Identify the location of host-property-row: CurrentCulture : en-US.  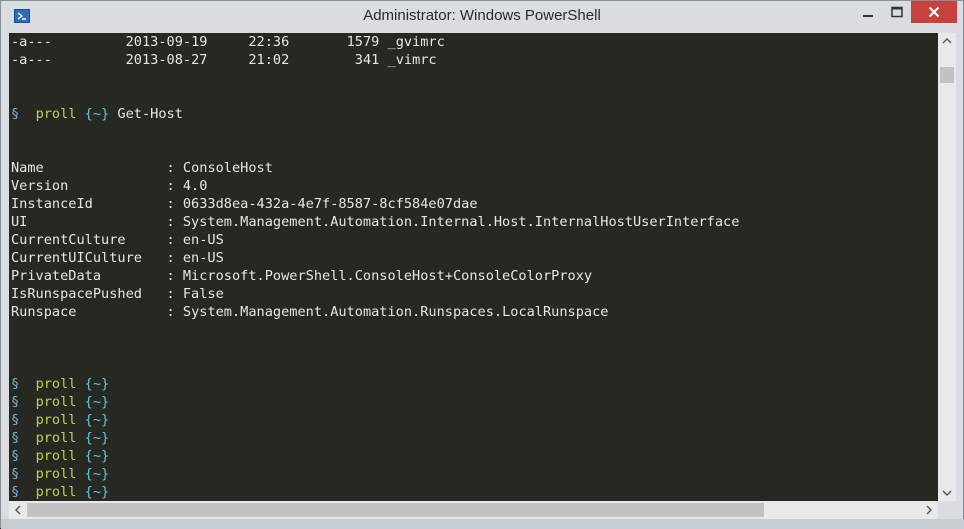
(117, 240).